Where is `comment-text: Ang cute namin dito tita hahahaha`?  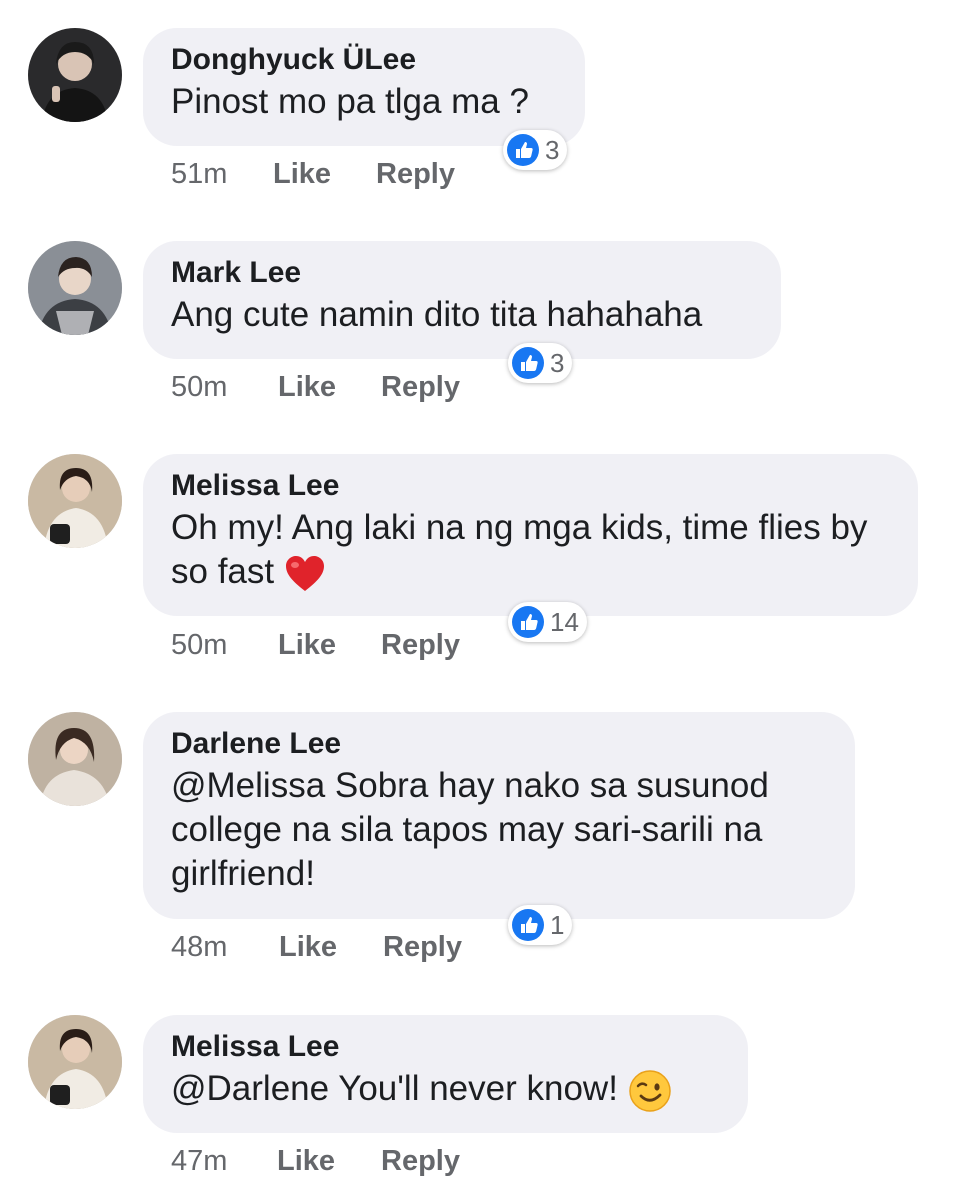
comment-text: Ang cute namin dito tita hahahaha is located at coordinates (437, 314).